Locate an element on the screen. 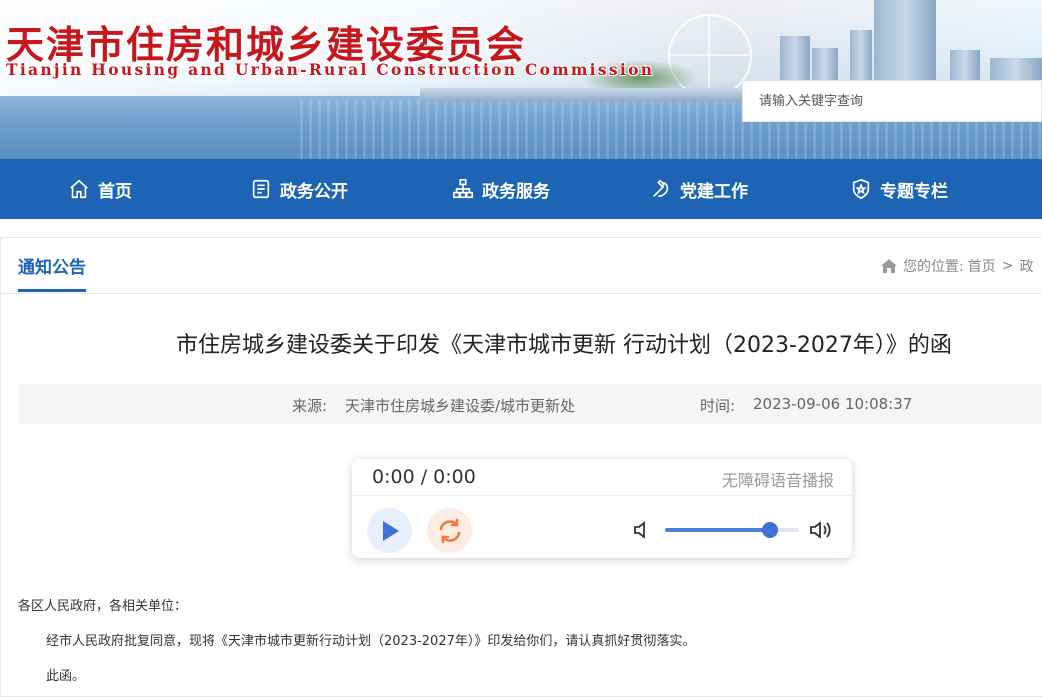 This screenshot has width=1042, height=697. volume-slider is located at coordinates (732, 530).